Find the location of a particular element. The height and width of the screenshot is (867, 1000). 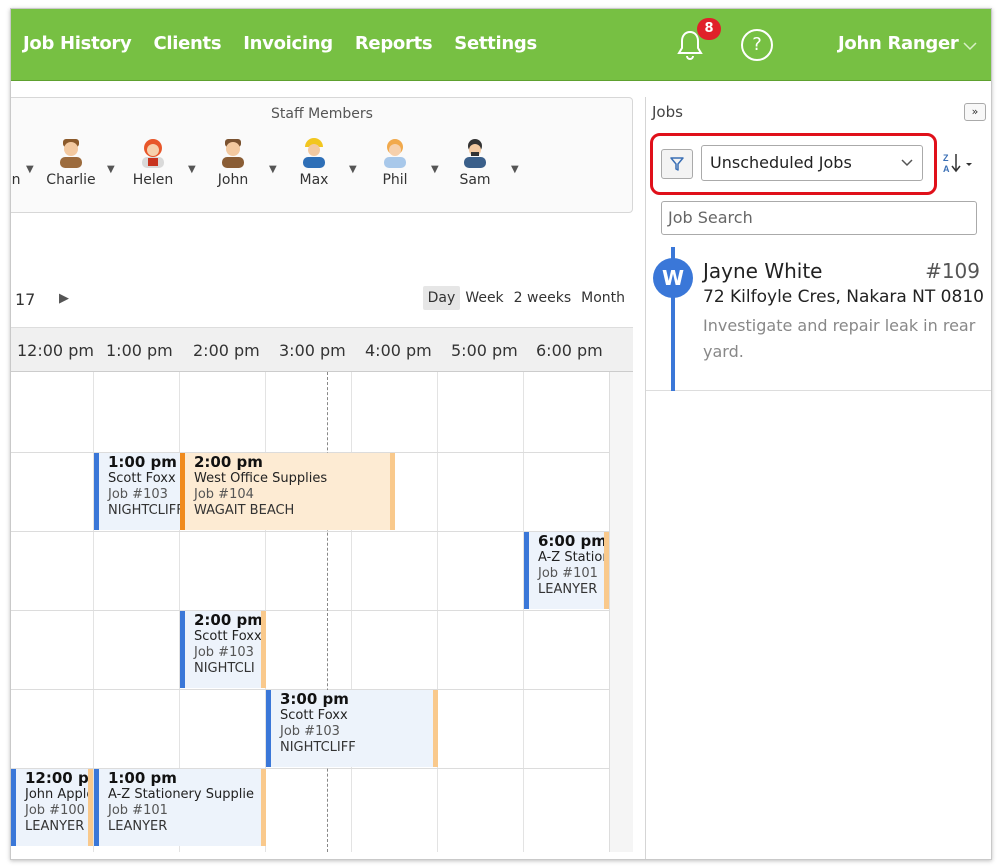

staff-member-label: Helen is located at coordinates (153, 180).